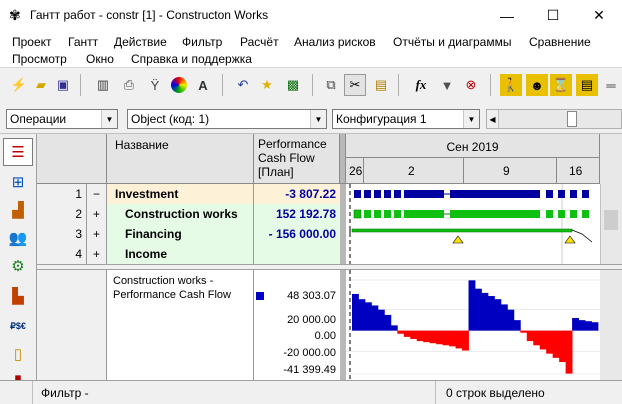 This screenshot has width=622, height=404. Describe the element at coordinates (381, 85) in the screenshot. I see `paste-icon: ▤` at that location.